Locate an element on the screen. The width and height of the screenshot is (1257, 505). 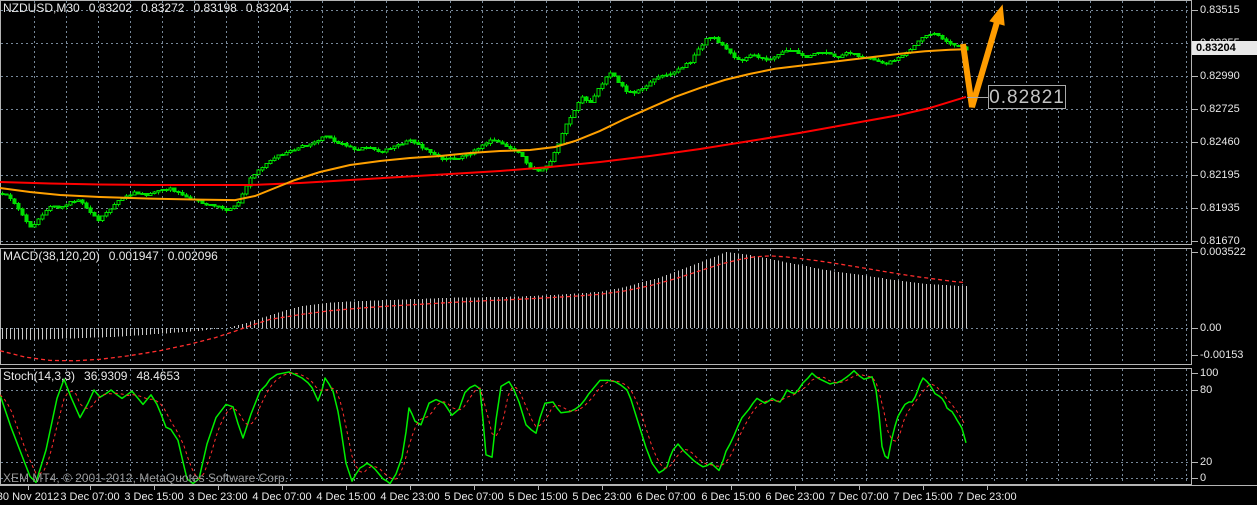
time-axis-label: 7 Dec 15:00 is located at coordinates (923, 497).